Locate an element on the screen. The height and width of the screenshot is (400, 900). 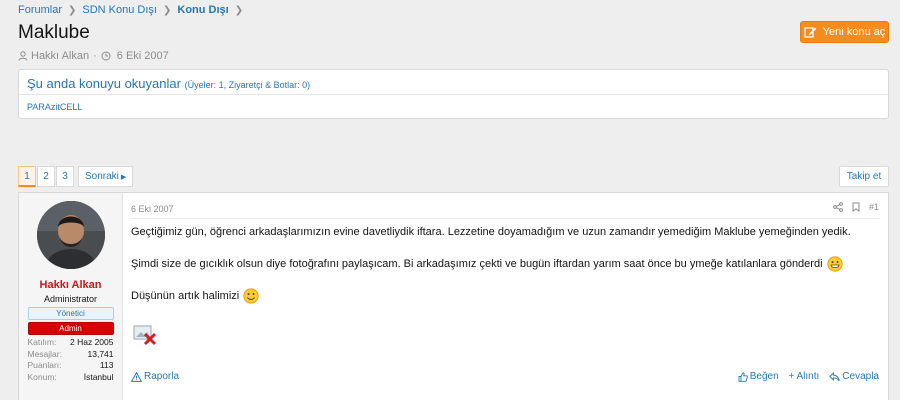
user-icon is located at coordinates (23, 56).